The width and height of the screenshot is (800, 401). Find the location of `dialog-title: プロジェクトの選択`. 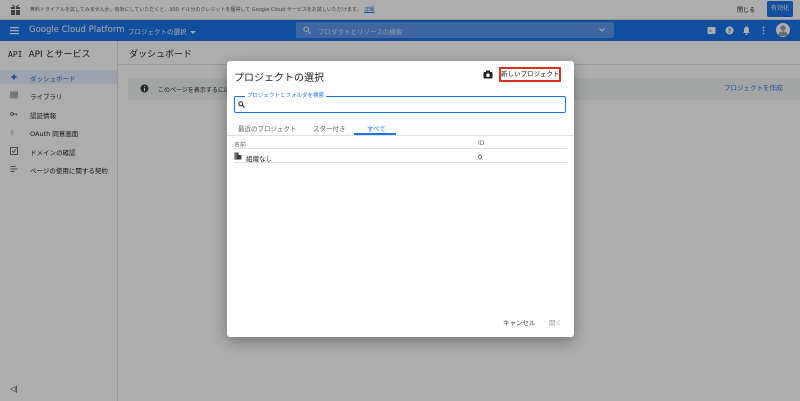

dialog-title: プロジェクトの選択 is located at coordinates (279, 78).